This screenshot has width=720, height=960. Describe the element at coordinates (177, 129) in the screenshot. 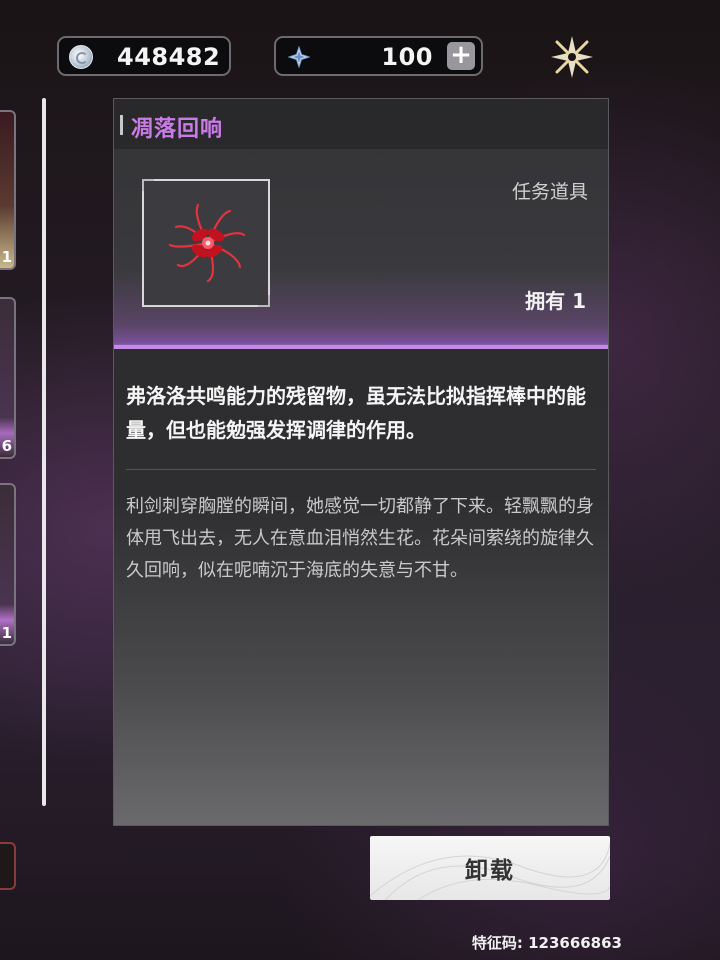

I see `item-name: 凋落回响` at that location.